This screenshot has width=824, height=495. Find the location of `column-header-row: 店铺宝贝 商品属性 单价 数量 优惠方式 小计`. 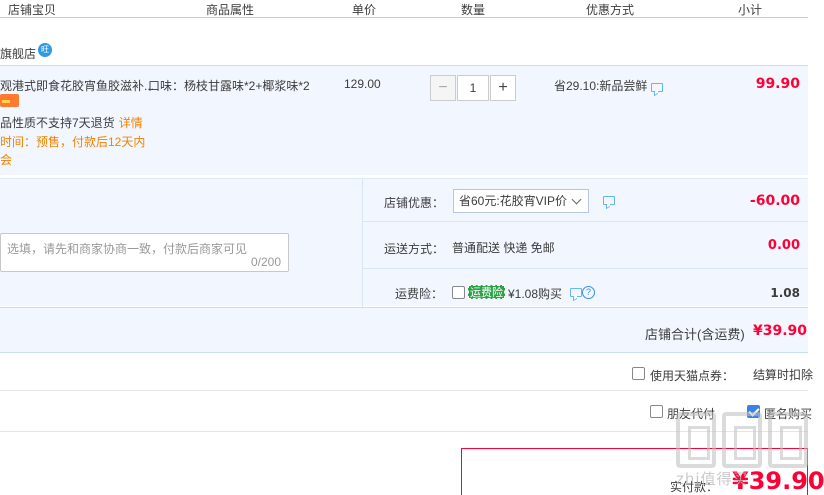

column-header-row: 店铺宝贝 商品属性 单价 数量 优惠方式 小计 is located at coordinates (404, 9).